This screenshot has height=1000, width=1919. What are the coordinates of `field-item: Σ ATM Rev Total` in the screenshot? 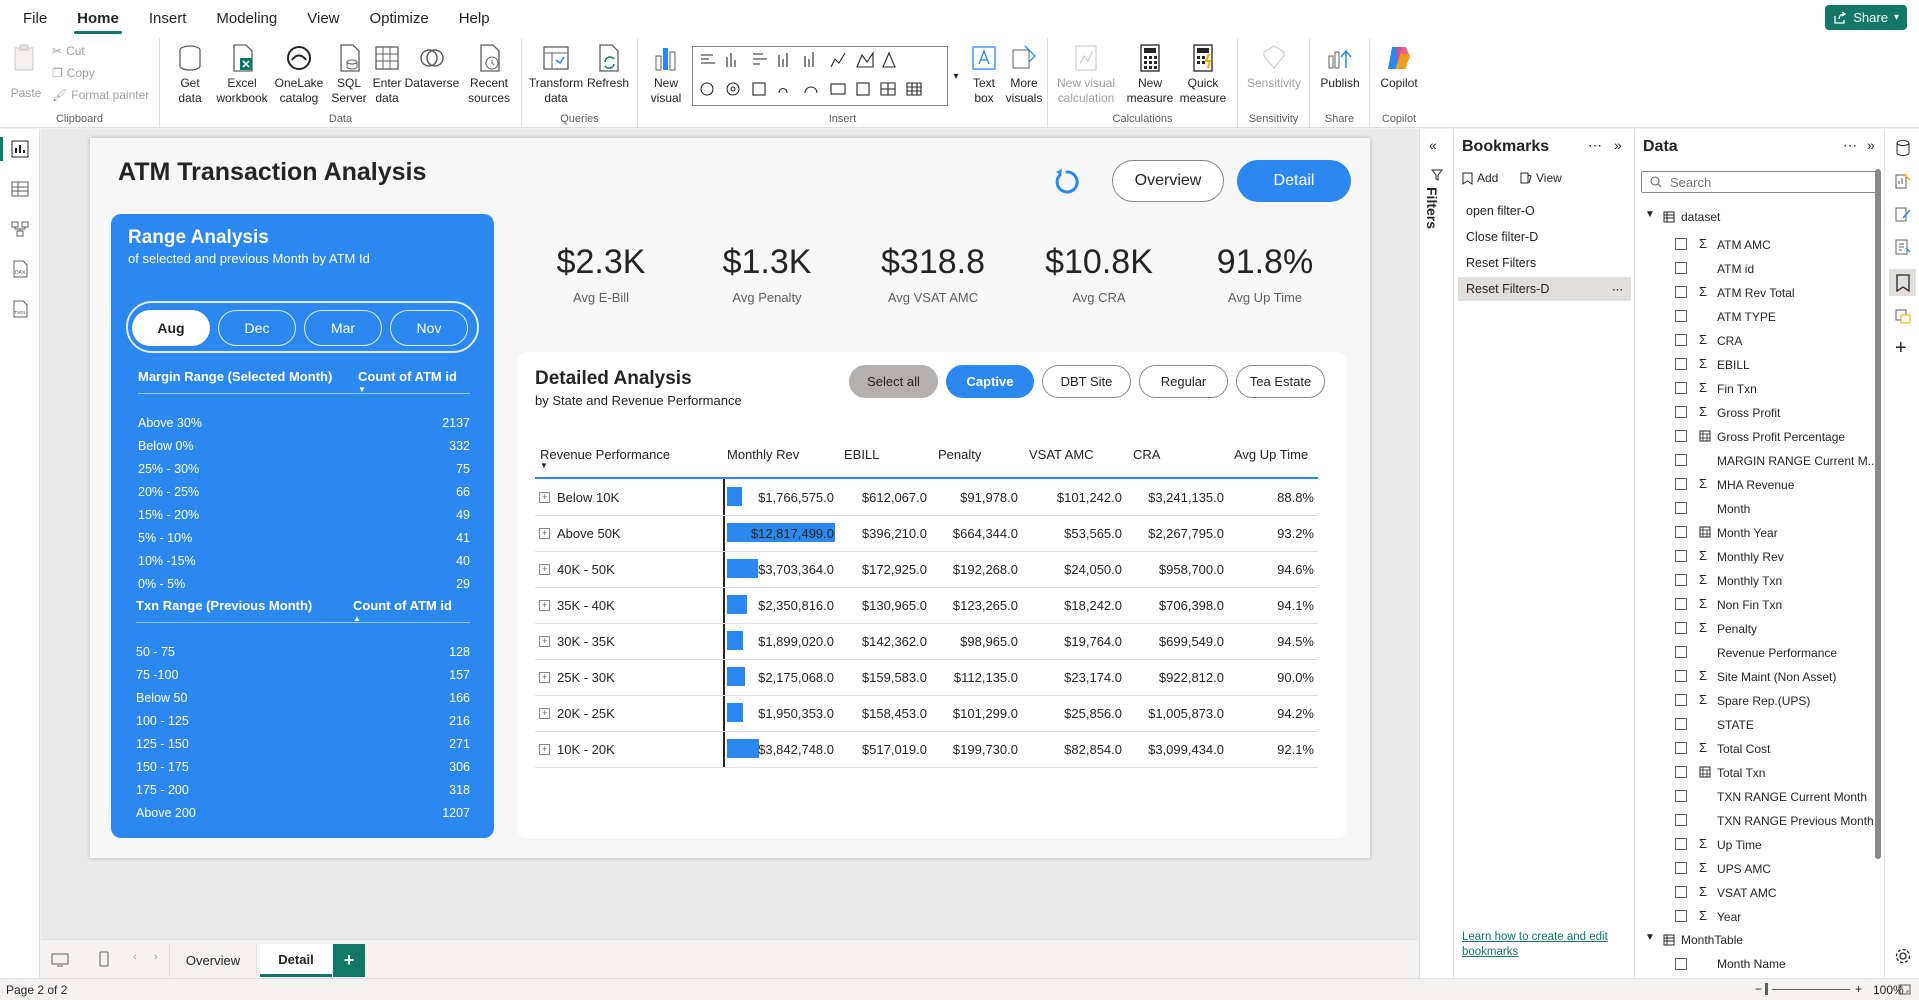 It's located at (1754, 292).